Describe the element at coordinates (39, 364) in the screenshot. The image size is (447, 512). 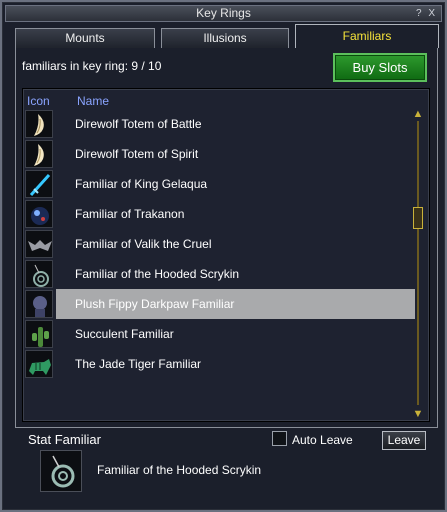
I see `tiger-icon` at that location.